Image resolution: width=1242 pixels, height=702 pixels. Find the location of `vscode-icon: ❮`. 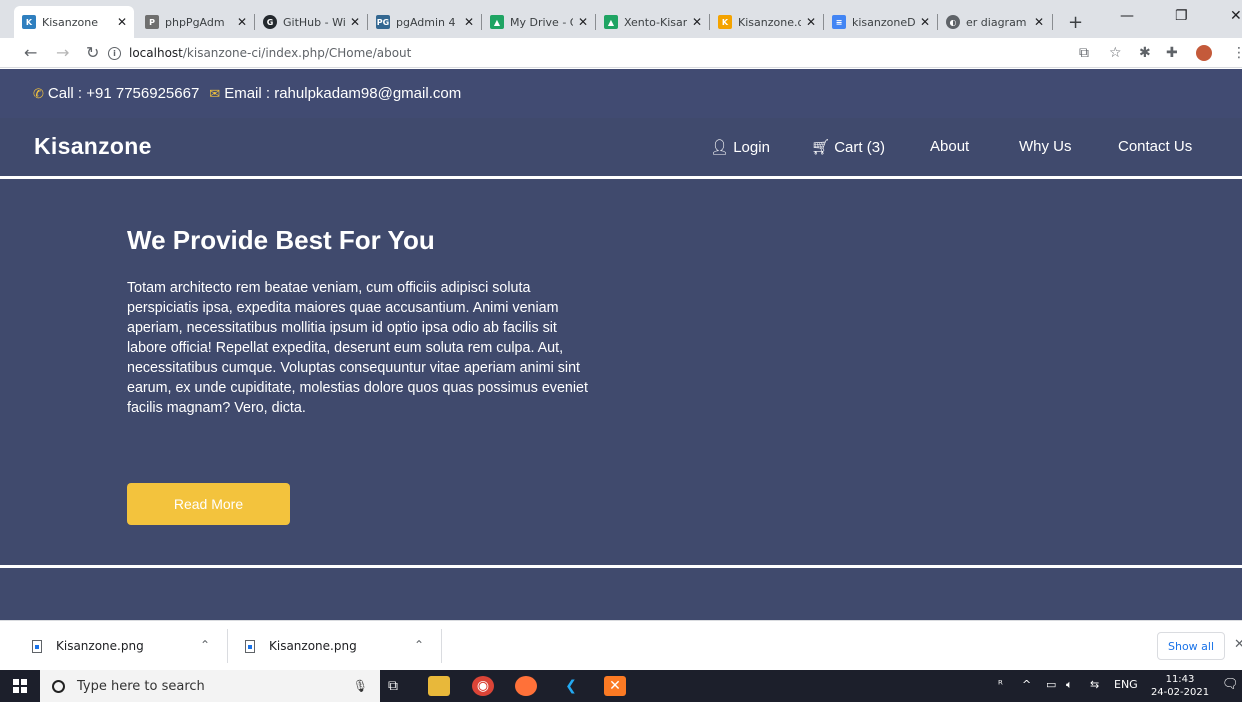

vscode-icon: ❮ is located at coordinates (571, 686).